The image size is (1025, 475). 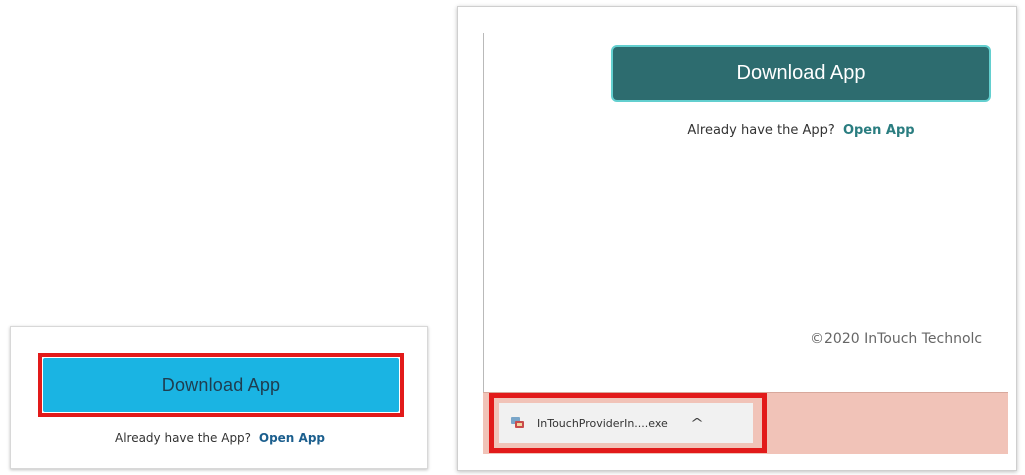 I want to click on downloaded-file-item: InTouchProviderIn....exe ^, so click(x=626, y=423).